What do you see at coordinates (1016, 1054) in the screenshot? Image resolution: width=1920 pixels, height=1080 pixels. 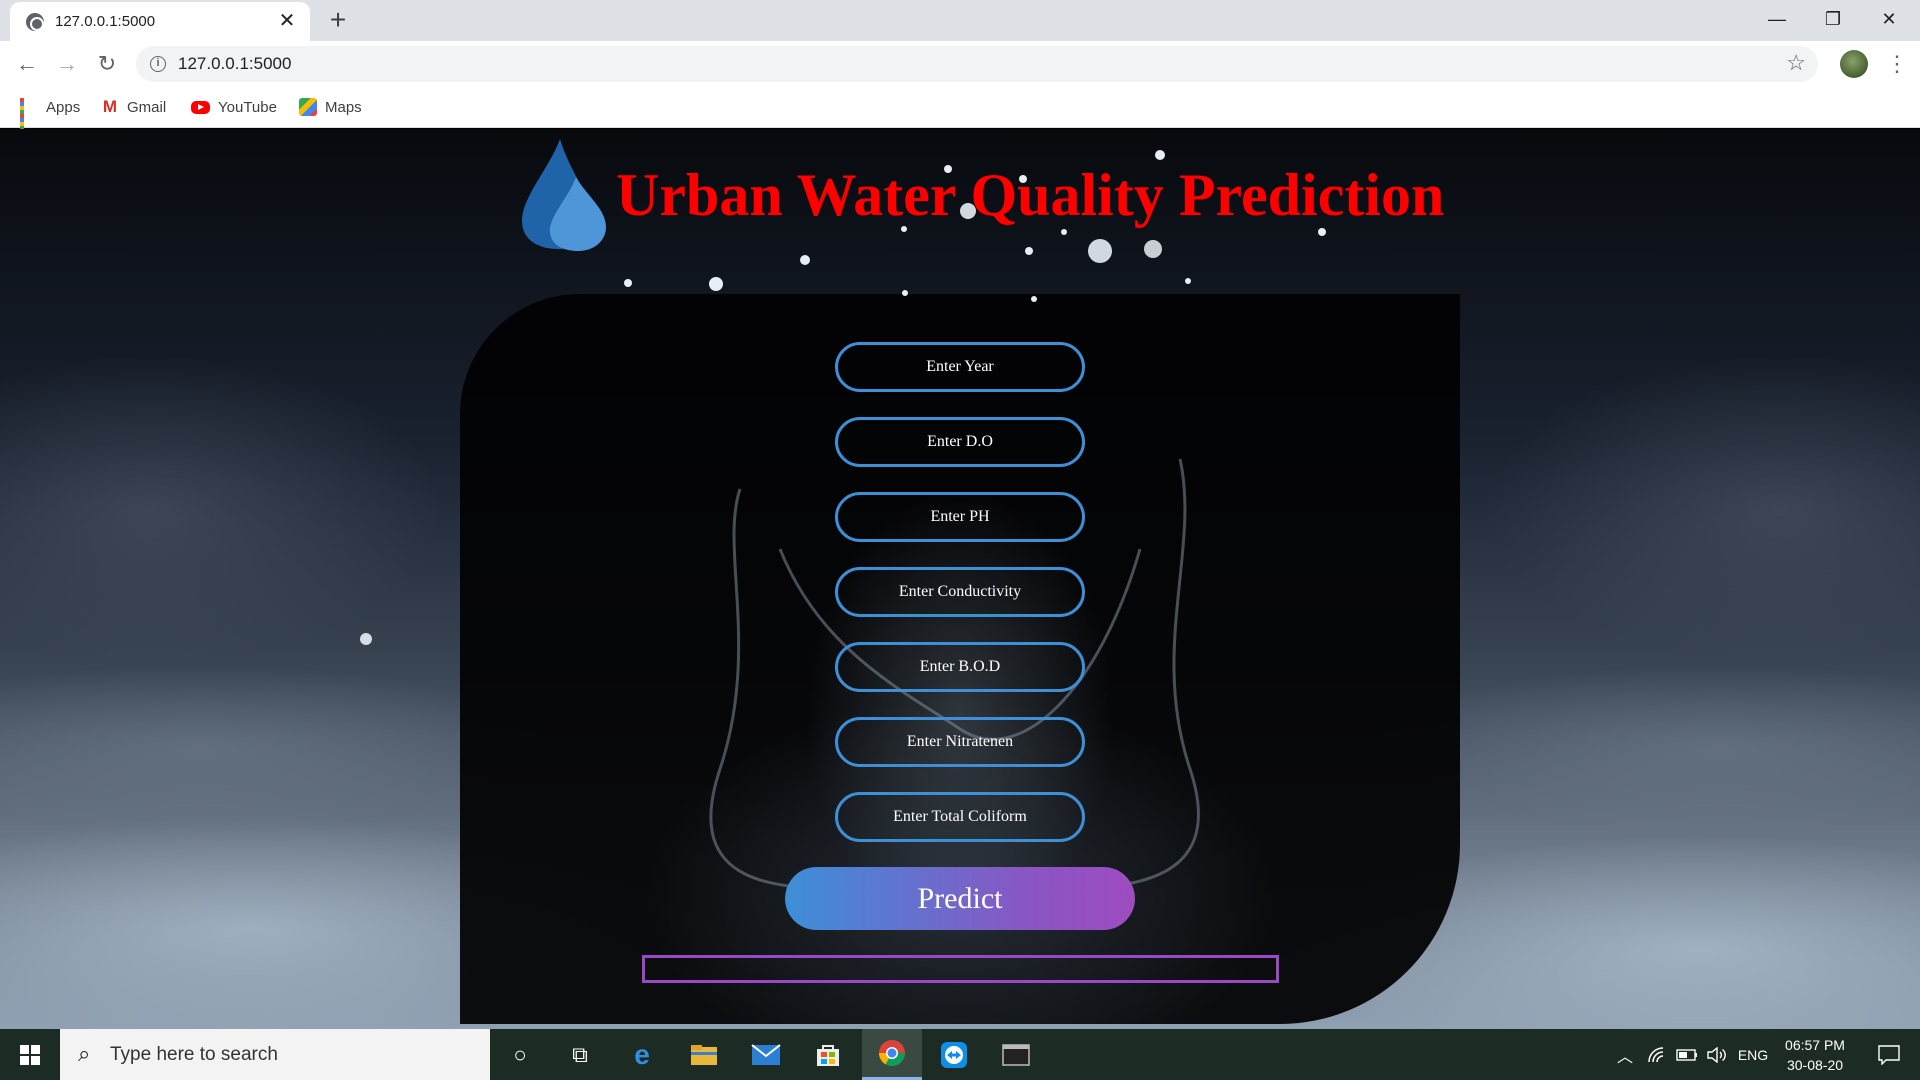 I see `terminal-icon` at bounding box center [1016, 1054].